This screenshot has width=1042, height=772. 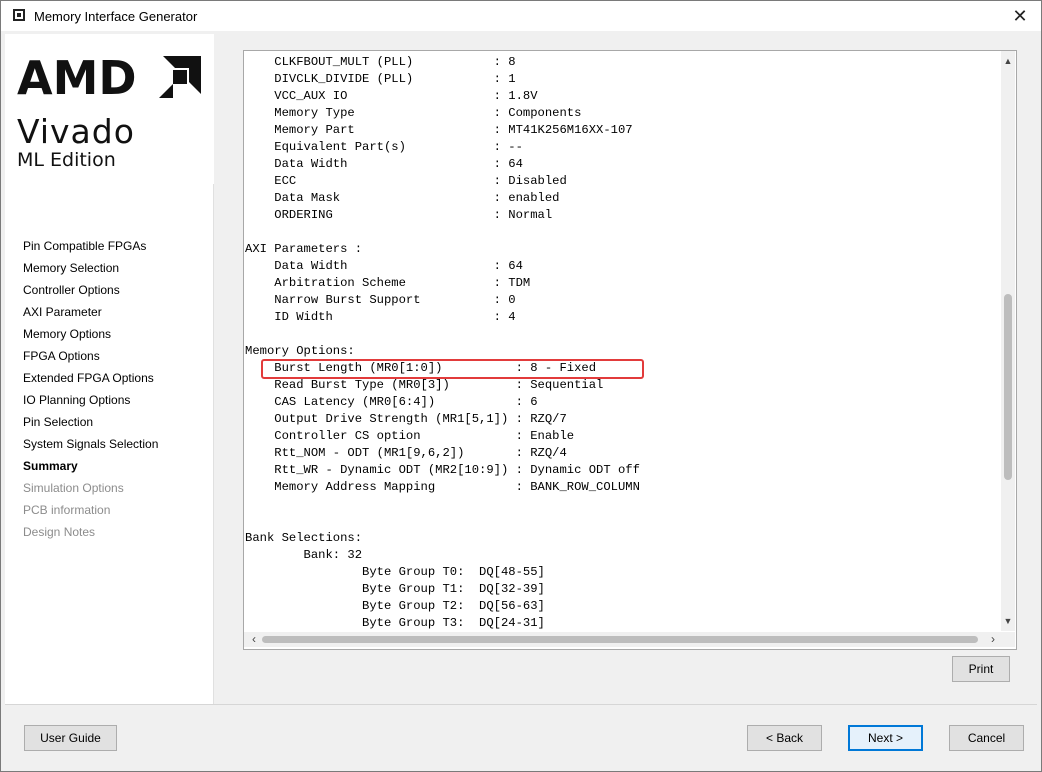 I want to click on nav-item-summary: Summary, so click(x=90, y=469).